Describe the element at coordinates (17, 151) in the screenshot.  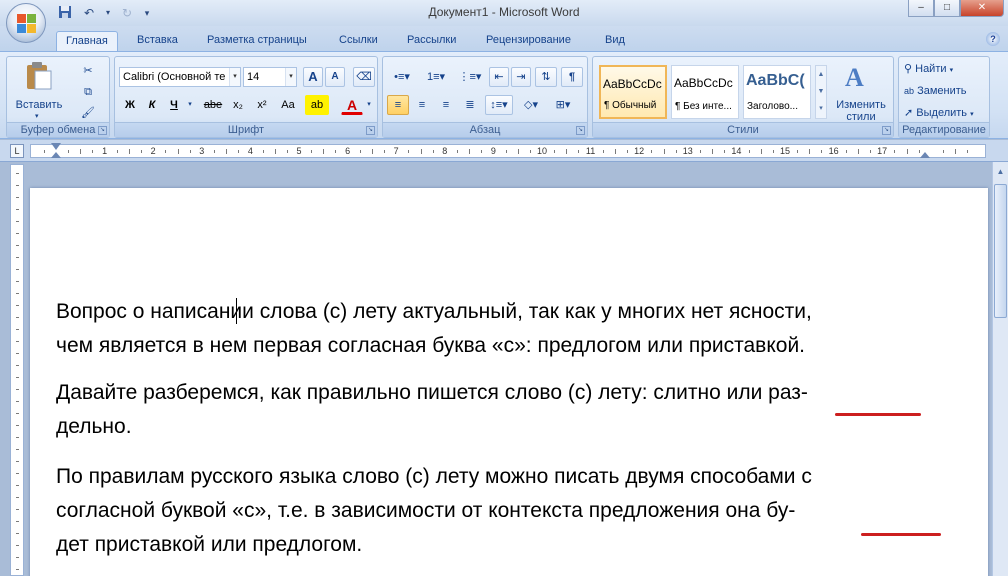
I see `tab-selector-icon: L` at that location.